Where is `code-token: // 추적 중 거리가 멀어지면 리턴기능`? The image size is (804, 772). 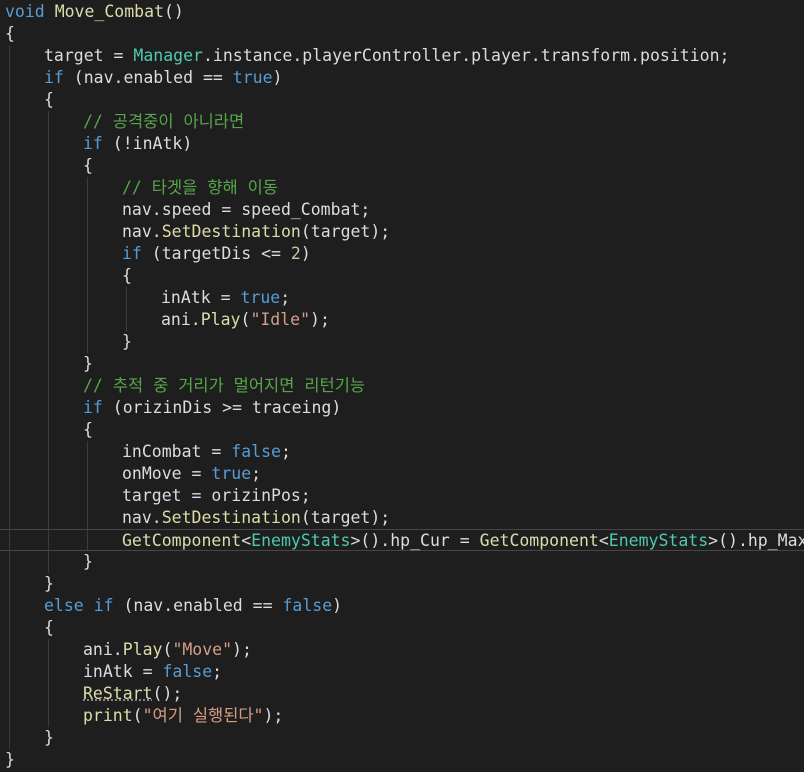 code-token: // 추적 중 거리가 멀어지면 리턴기능 is located at coordinates (224, 385).